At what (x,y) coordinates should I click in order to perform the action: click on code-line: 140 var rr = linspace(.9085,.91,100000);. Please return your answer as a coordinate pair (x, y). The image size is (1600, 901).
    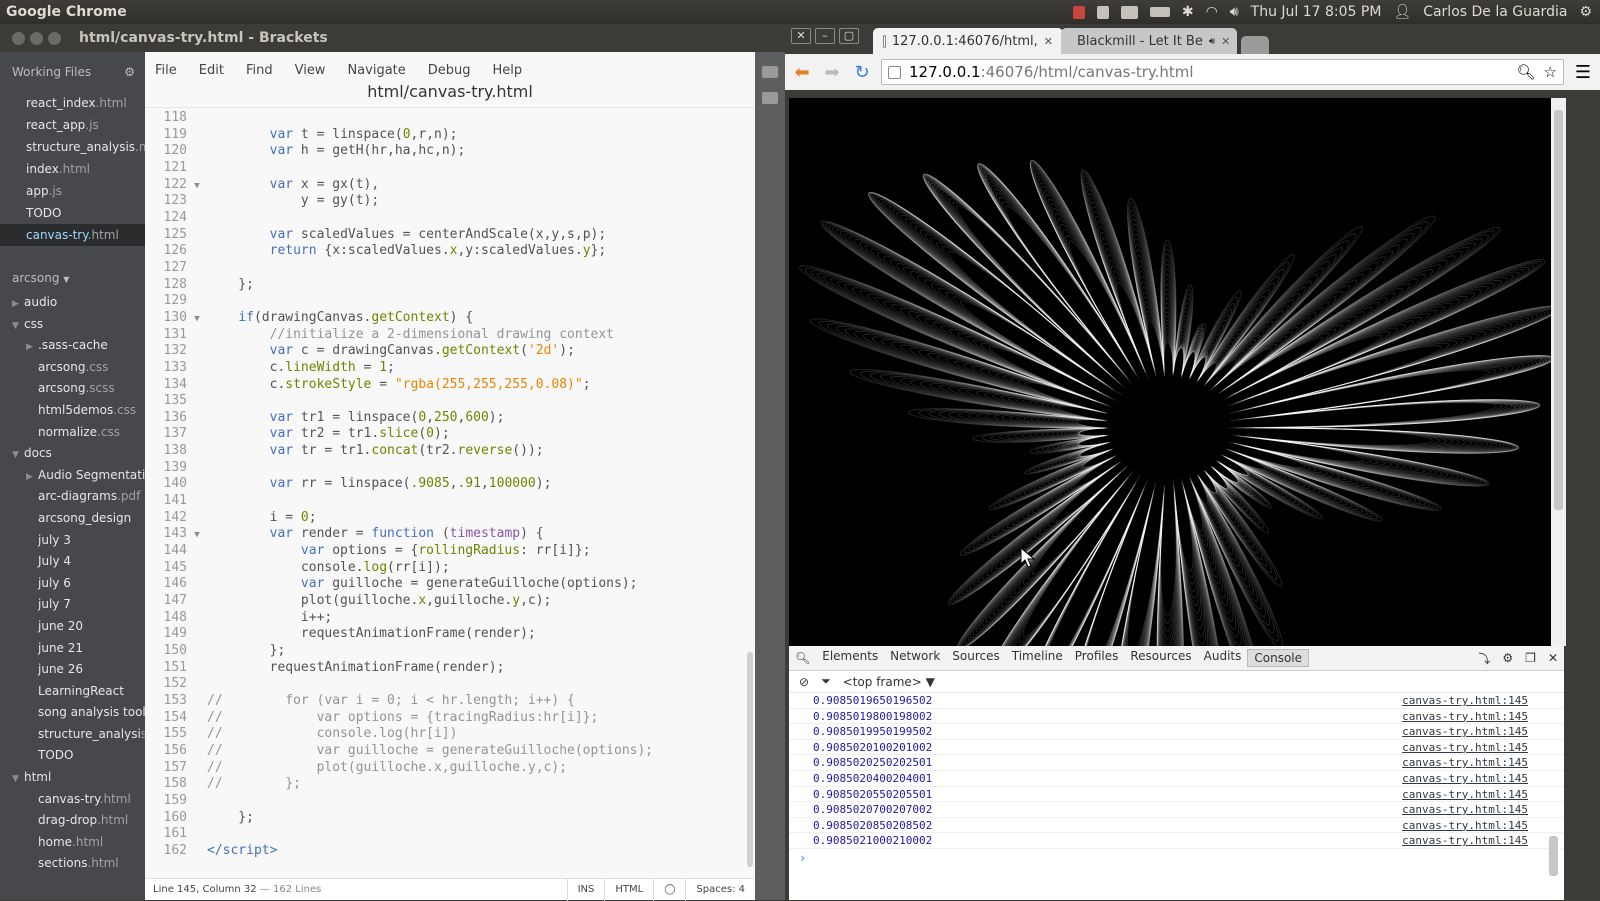
    Looking at the image, I should click on (450, 484).